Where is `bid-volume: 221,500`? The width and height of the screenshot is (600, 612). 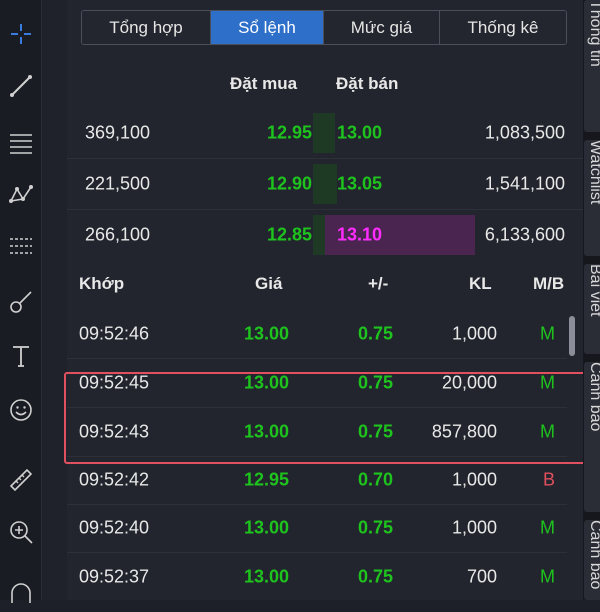 bid-volume: 221,500 is located at coordinates (118, 183).